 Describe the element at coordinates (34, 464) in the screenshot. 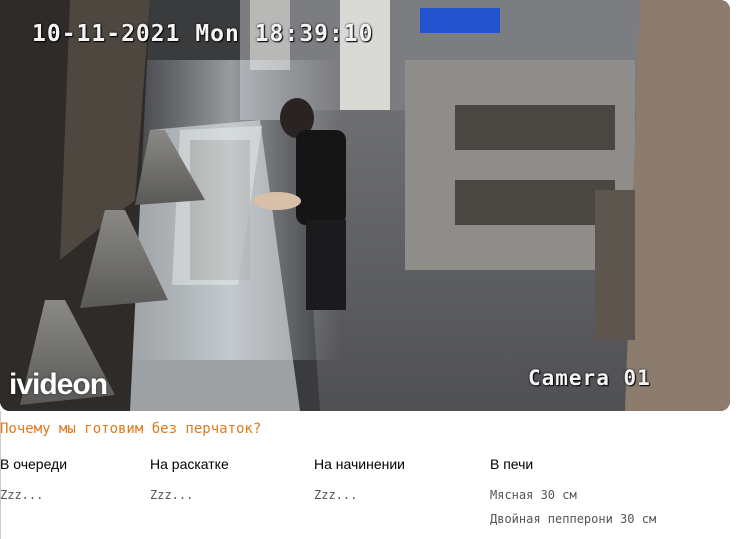

I see `queue-header: В очереди` at that location.